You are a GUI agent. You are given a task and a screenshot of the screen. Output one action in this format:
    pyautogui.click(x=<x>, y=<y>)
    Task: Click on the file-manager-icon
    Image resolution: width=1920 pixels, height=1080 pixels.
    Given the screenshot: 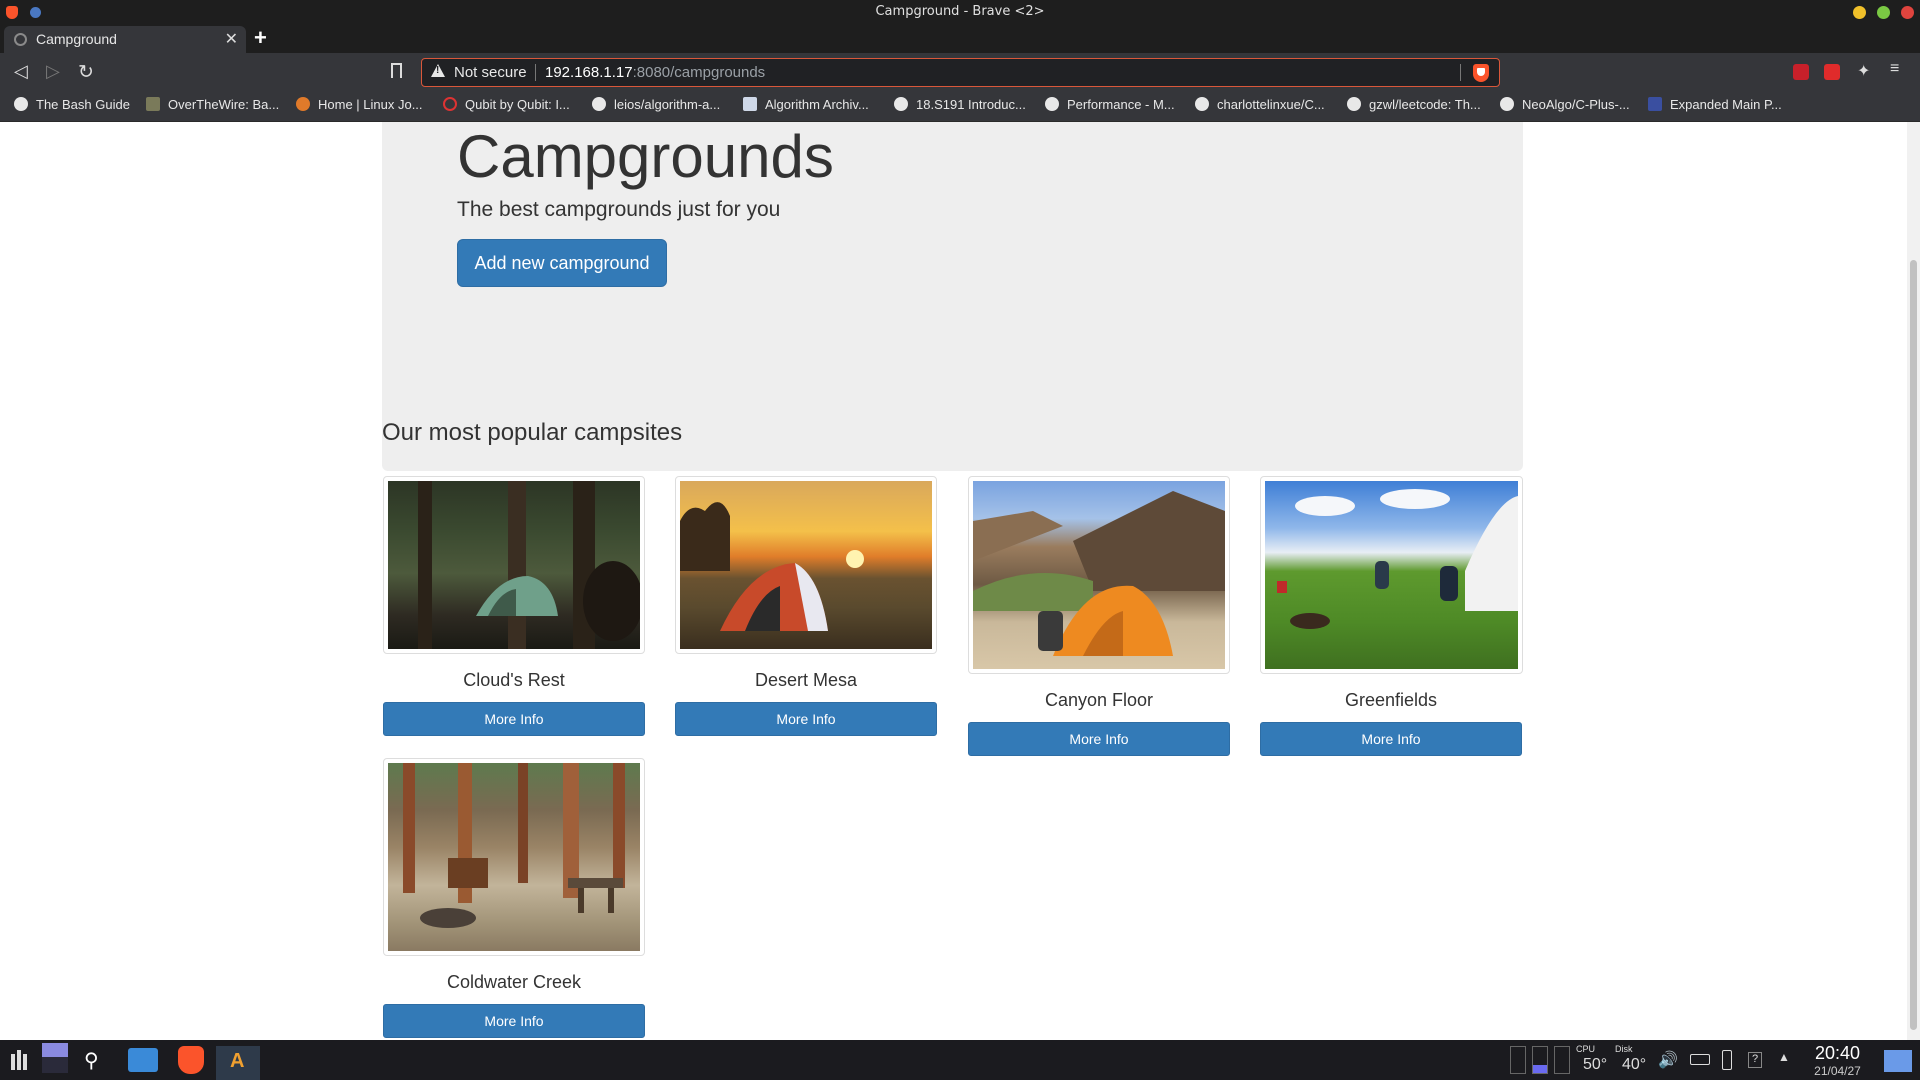 What is the action you would take?
    pyautogui.click(x=143, y=1060)
    